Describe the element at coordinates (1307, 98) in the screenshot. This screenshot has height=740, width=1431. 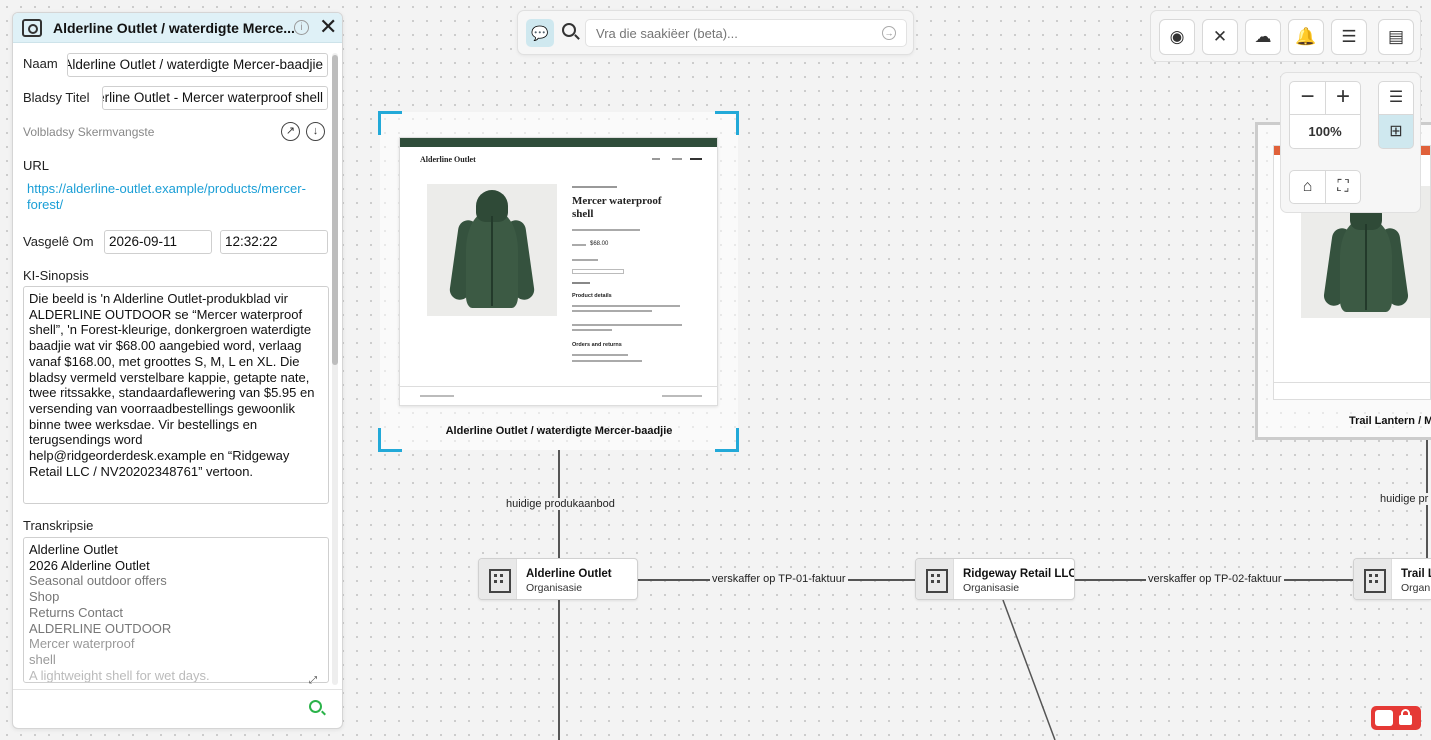
I see `zoom-out-button: −` at that location.